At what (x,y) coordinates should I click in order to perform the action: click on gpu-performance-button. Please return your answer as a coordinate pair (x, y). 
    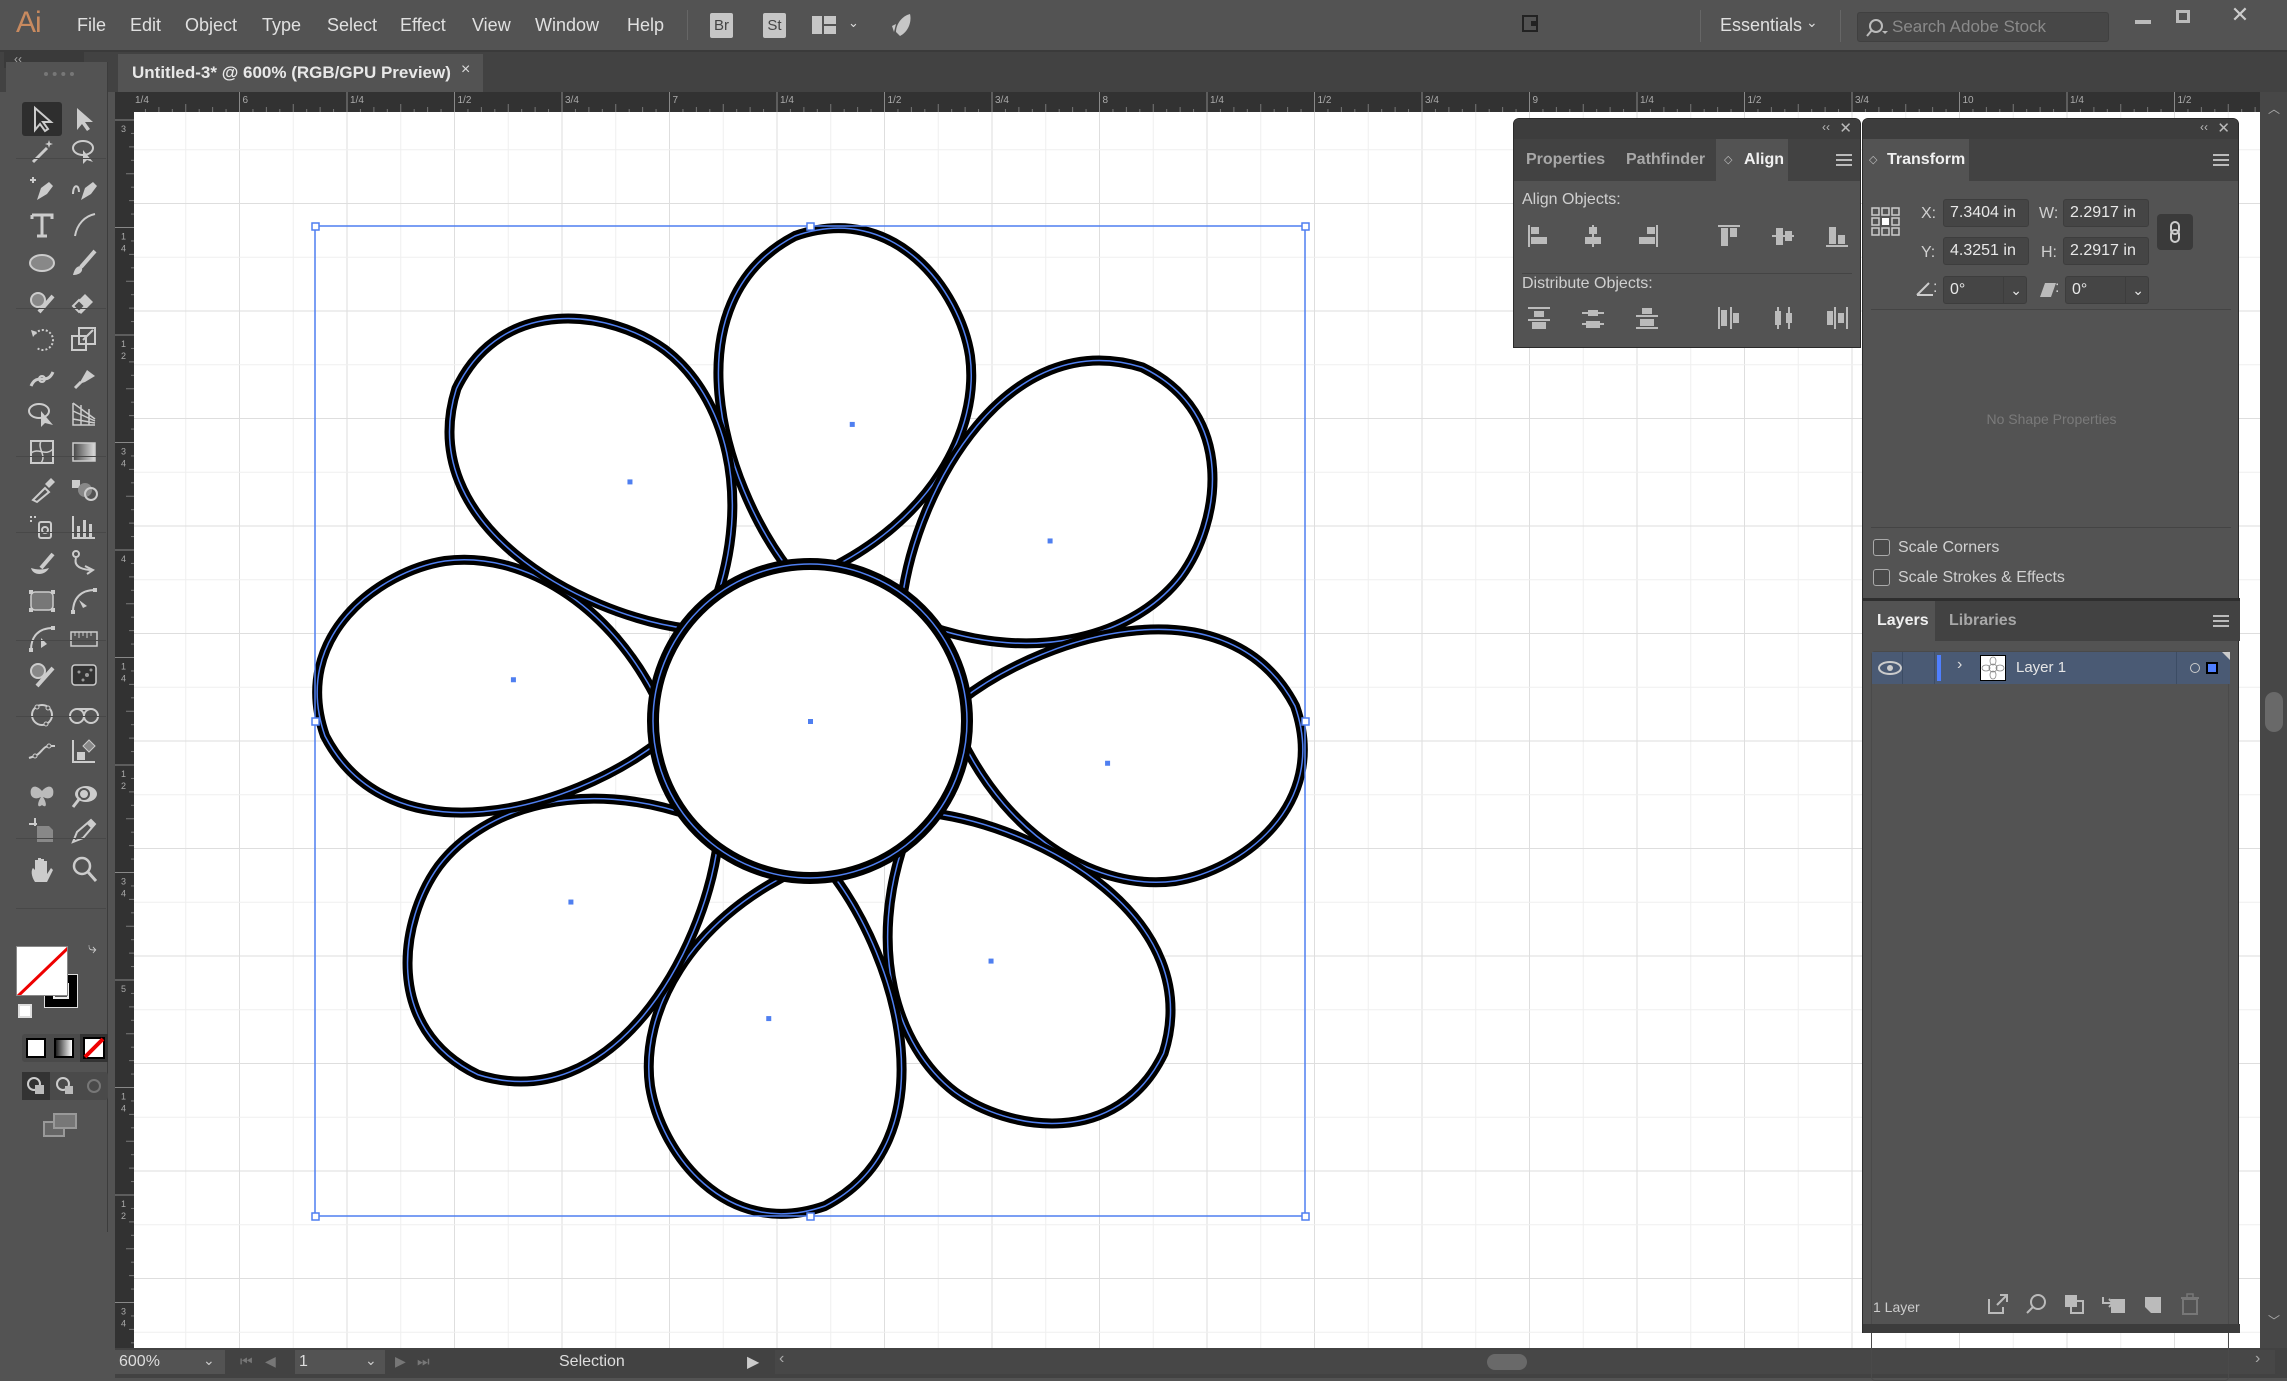
    Looking at the image, I should click on (901, 26).